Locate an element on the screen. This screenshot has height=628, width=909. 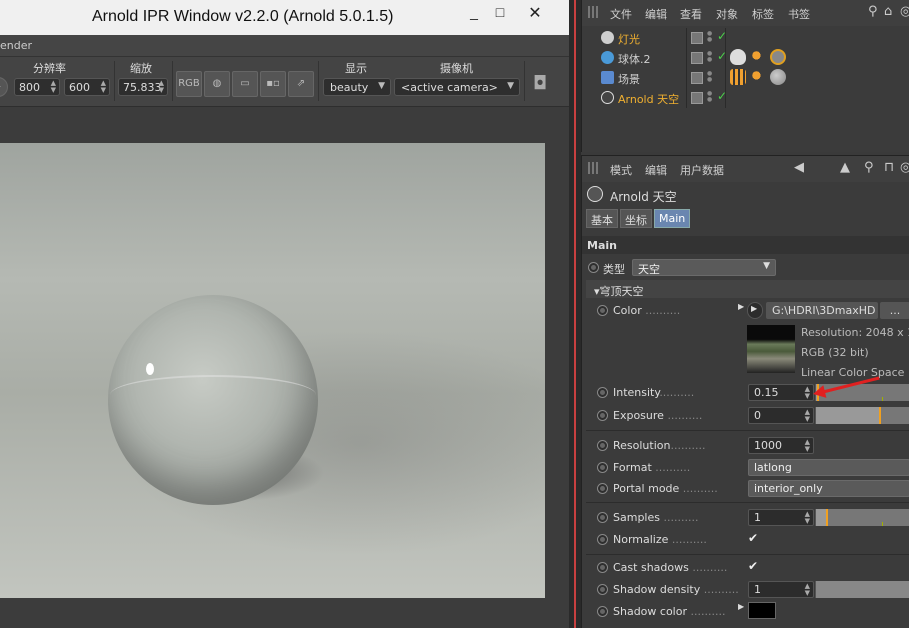
samples-field: 1 ▲ ▼ is located at coordinates (781, 517).